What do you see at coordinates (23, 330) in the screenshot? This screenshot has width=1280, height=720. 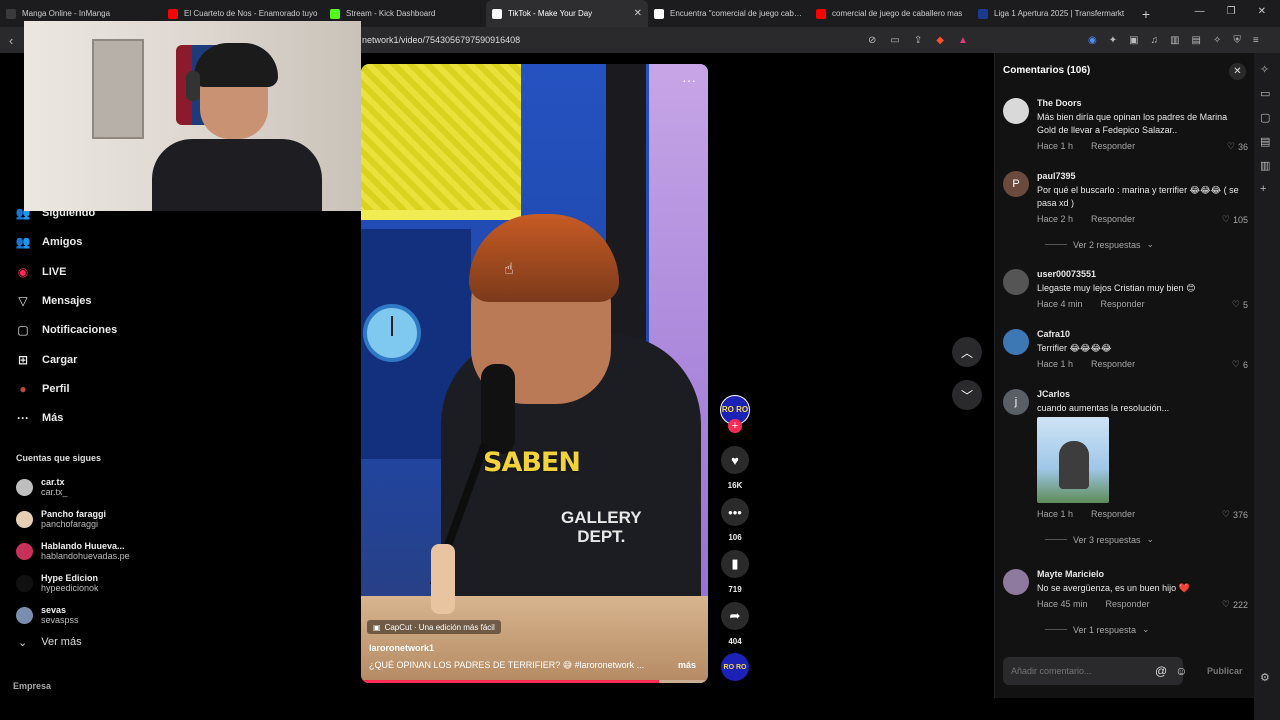 I see `notifications-icon: ▢` at bounding box center [23, 330].